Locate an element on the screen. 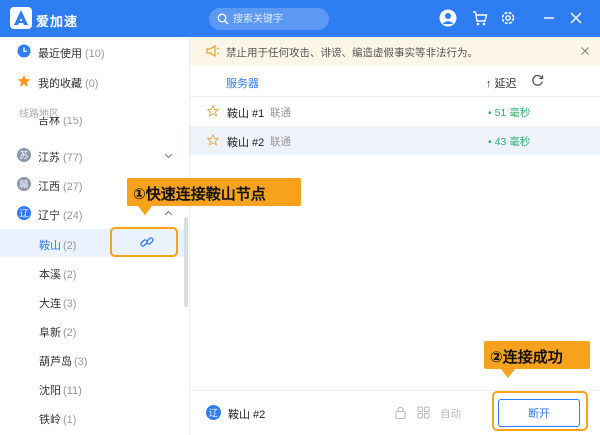 The height and width of the screenshot is (435, 600). sidebar-item-recent: 最近使用 (10) is located at coordinates (94, 51).